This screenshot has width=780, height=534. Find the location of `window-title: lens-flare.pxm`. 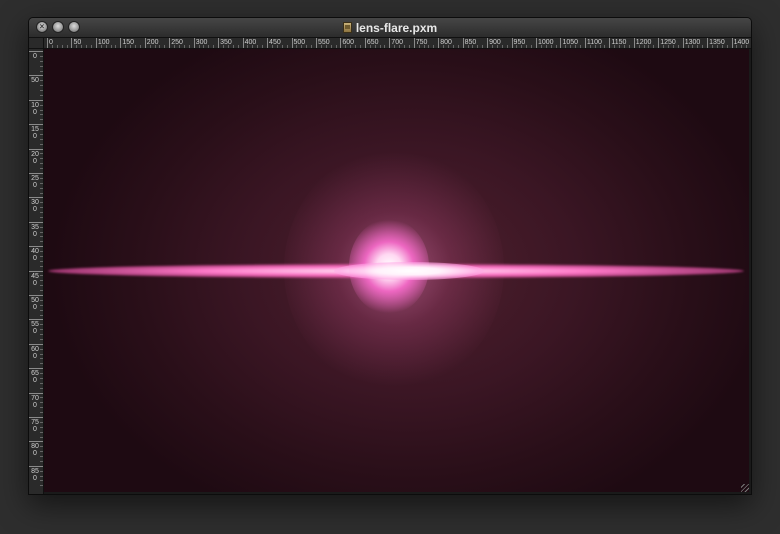

window-title: lens-flare.pxm is located at coordinates (396, 27).